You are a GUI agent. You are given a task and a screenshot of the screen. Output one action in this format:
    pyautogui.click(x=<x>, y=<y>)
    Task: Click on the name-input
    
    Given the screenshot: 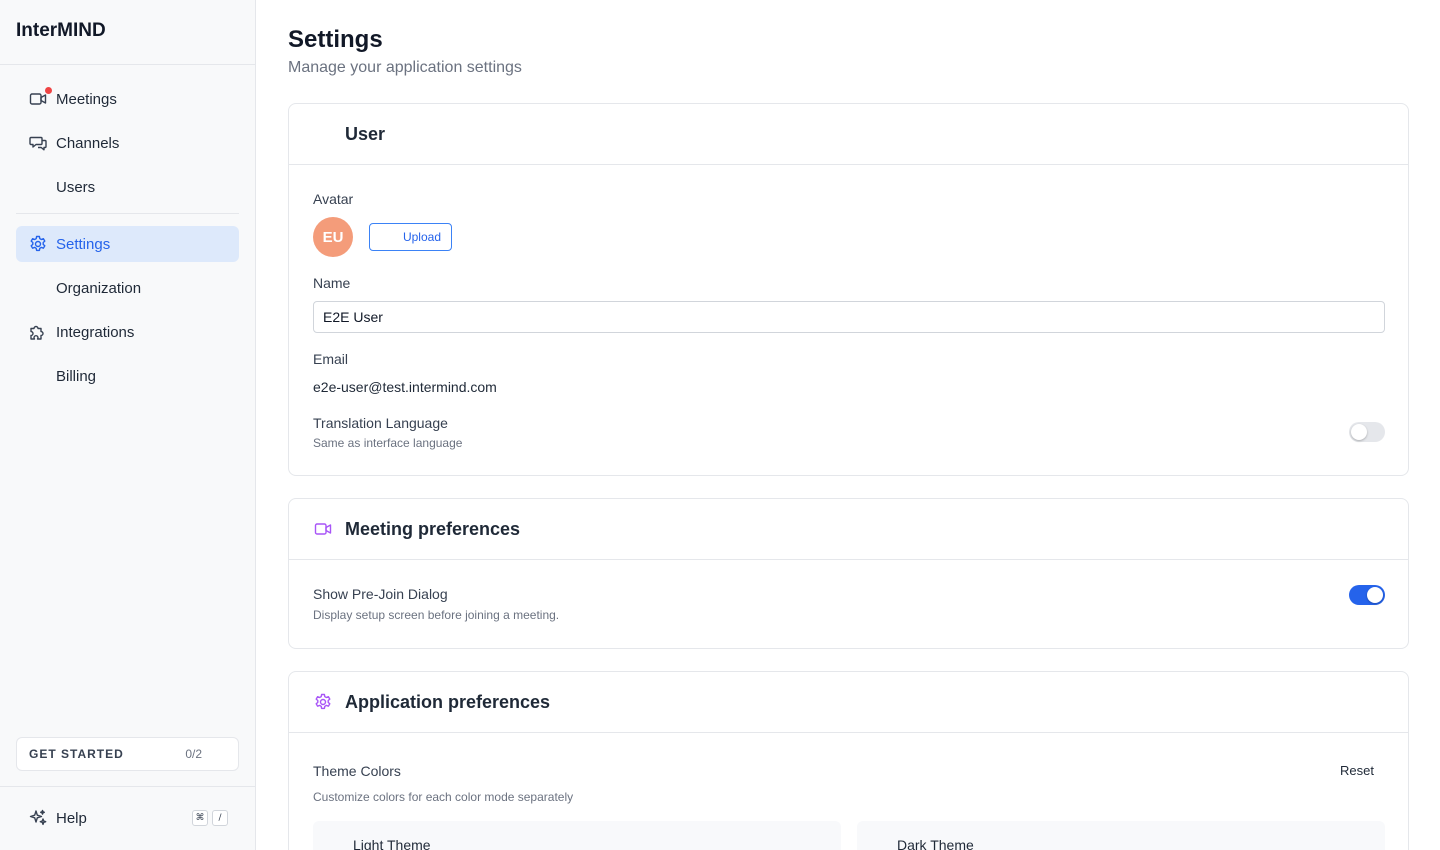 What is the action you would take?
    pyautogui.click(x=849, y=317)
    